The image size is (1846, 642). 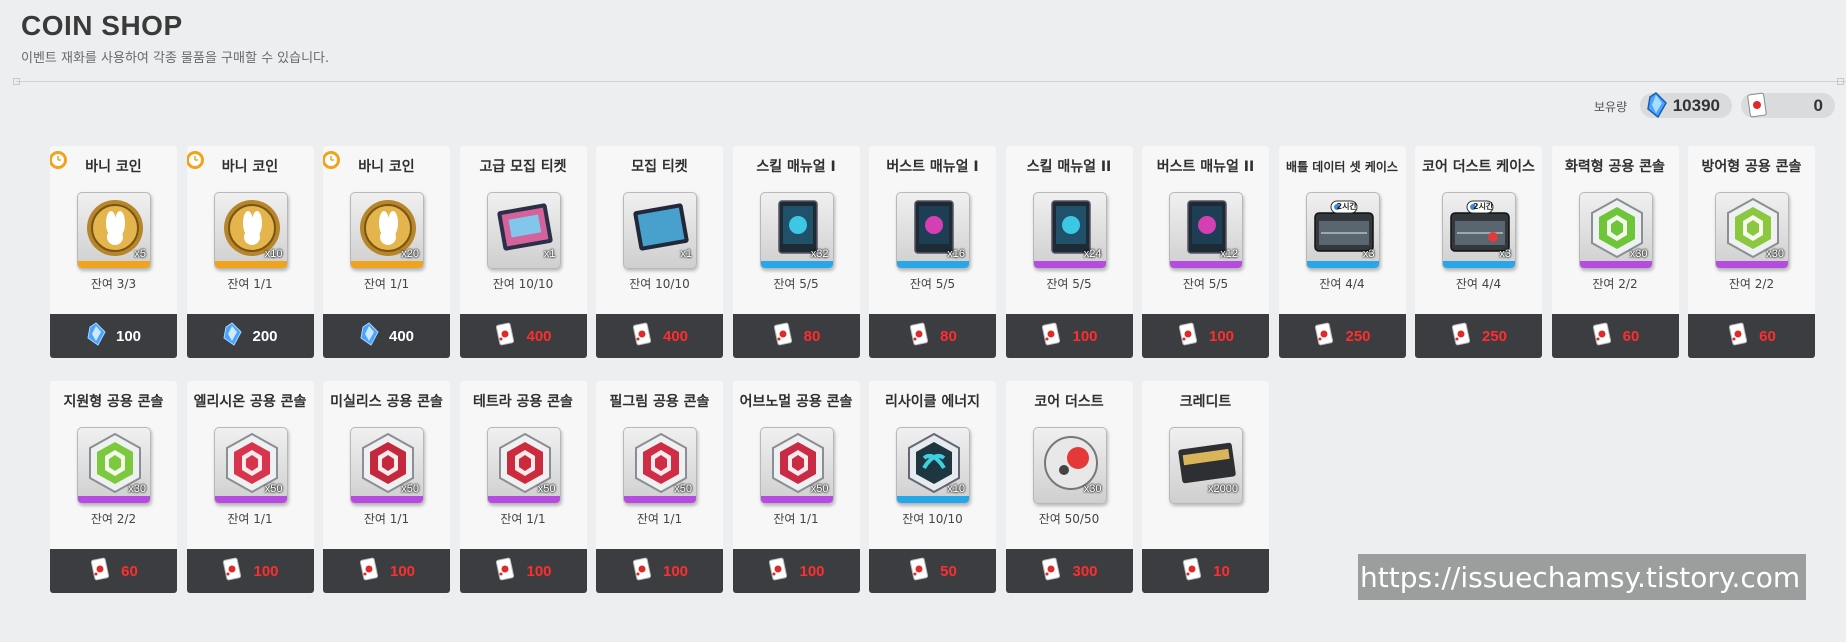 I want to click on price-value: 10, so click(x=1221, y=571).